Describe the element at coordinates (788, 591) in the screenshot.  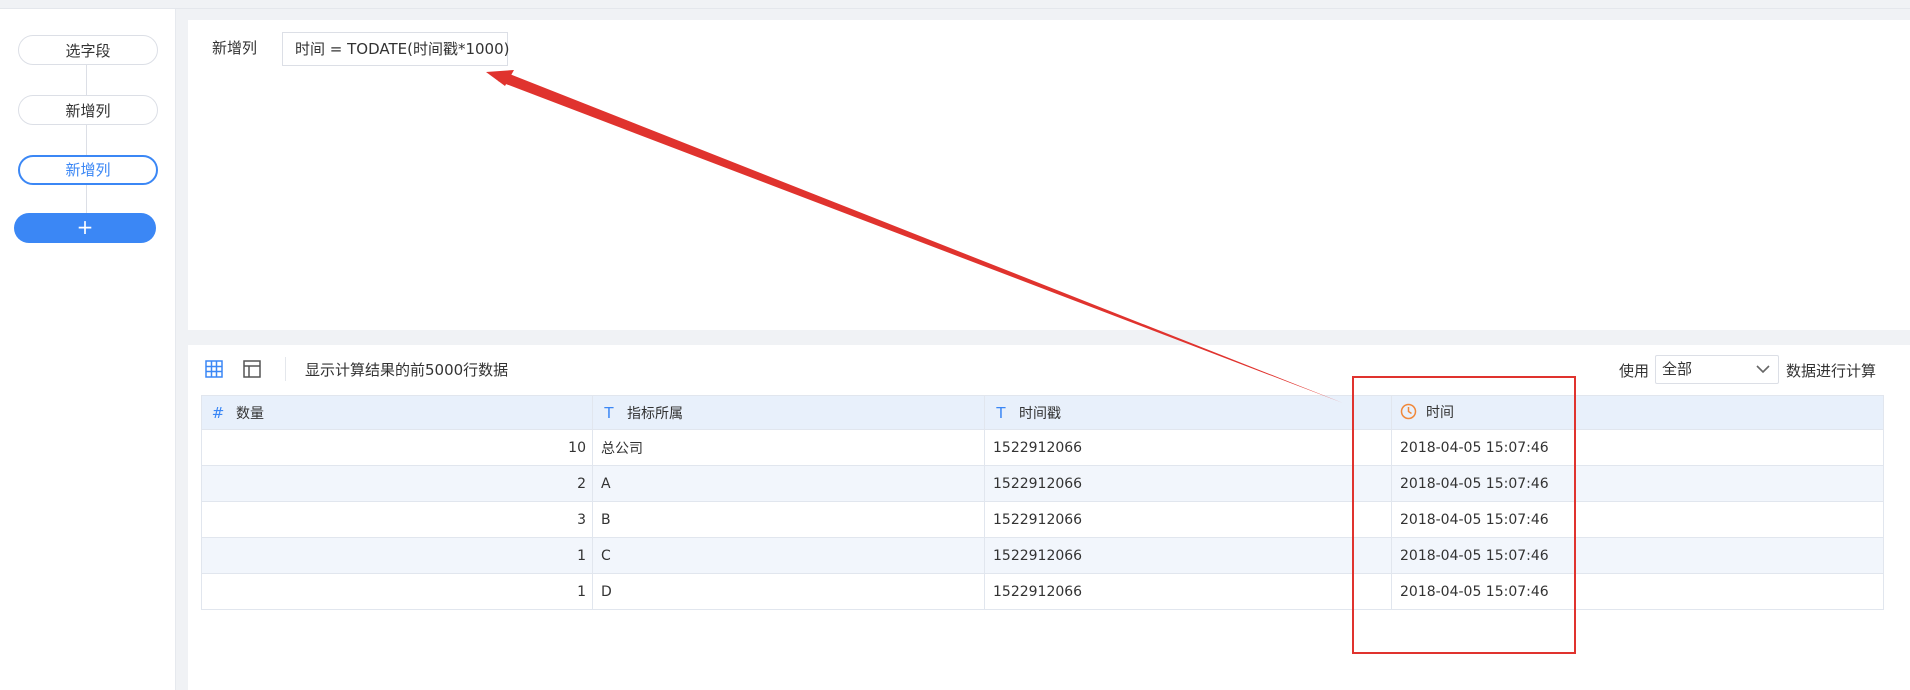
I see `cell-owner: D` at that location.